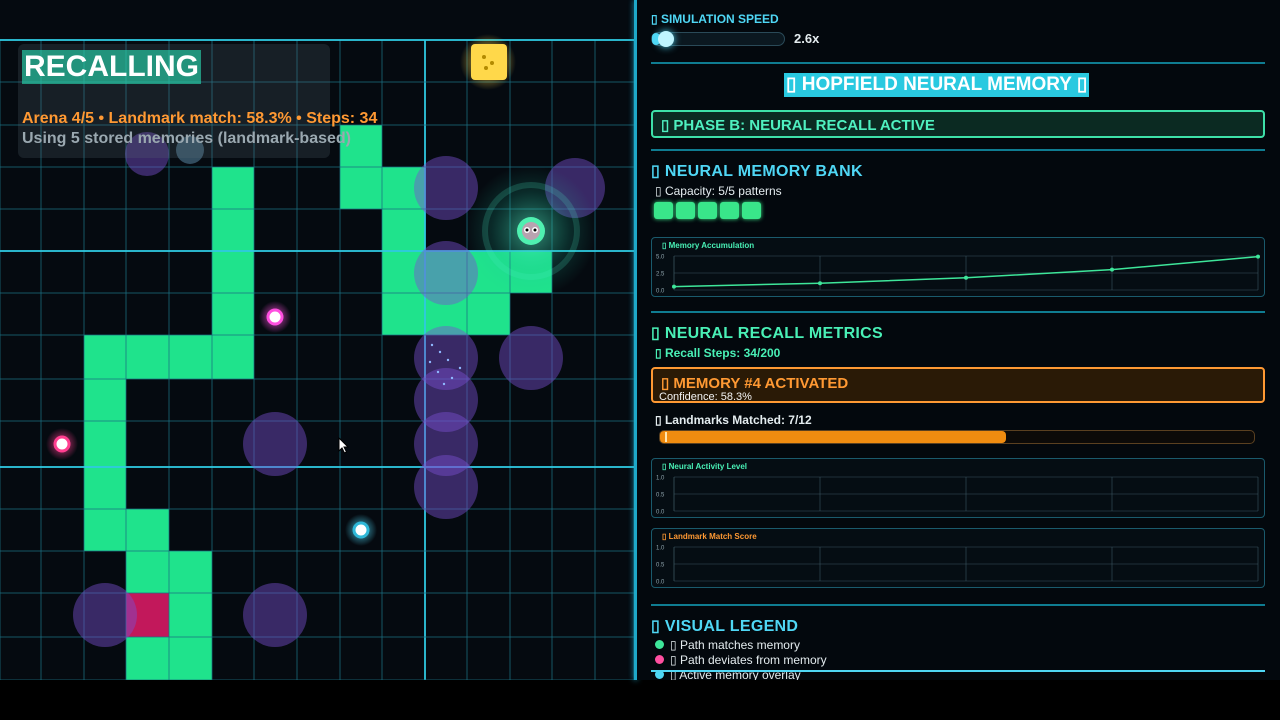 This screenshot has width=1280, height=720. I want to click on accumulation-plot: 5.0 2.5 0.0, so click(958, 274).